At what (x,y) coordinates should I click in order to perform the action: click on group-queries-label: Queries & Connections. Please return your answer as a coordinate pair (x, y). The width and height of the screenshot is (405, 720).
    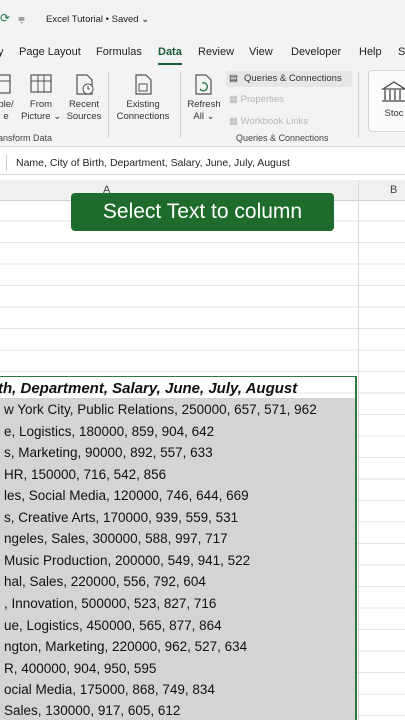
    Looking at the image, I should click on (282, 138).